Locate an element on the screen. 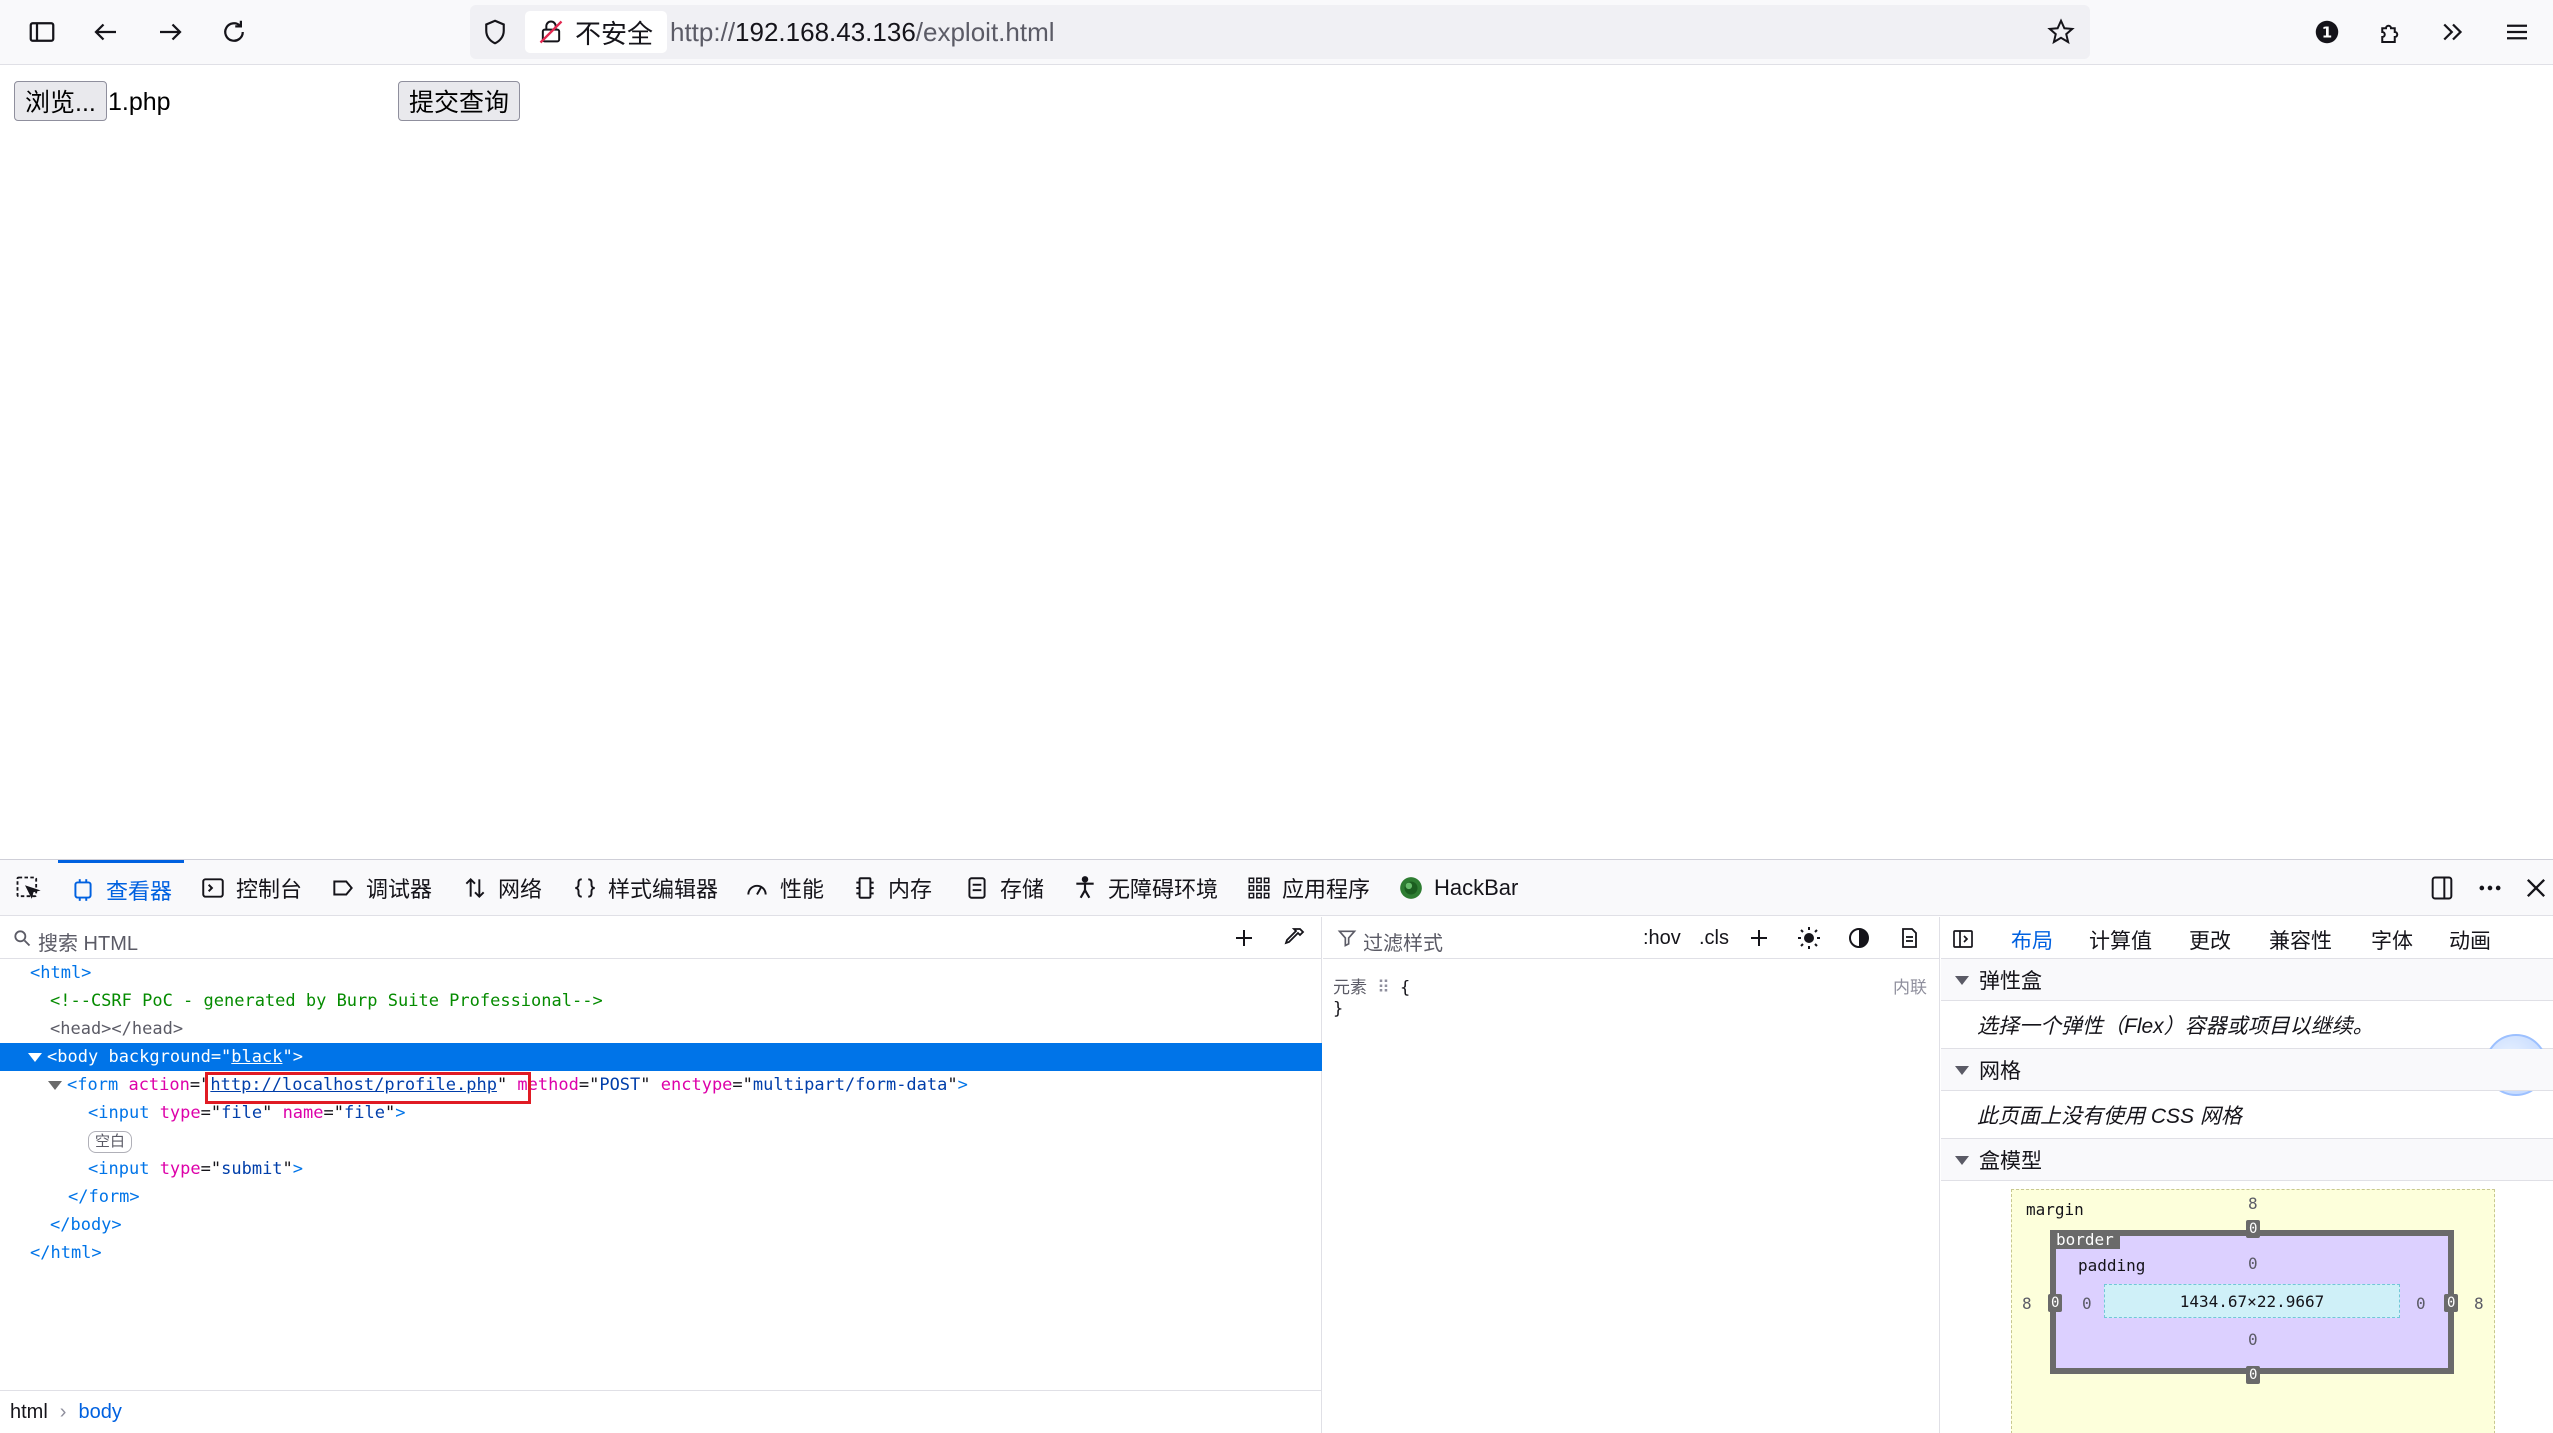 The height and width of the screenshot is (1433, 2553). overflow-chevrons-icon is located at coordinates (2453, 32).